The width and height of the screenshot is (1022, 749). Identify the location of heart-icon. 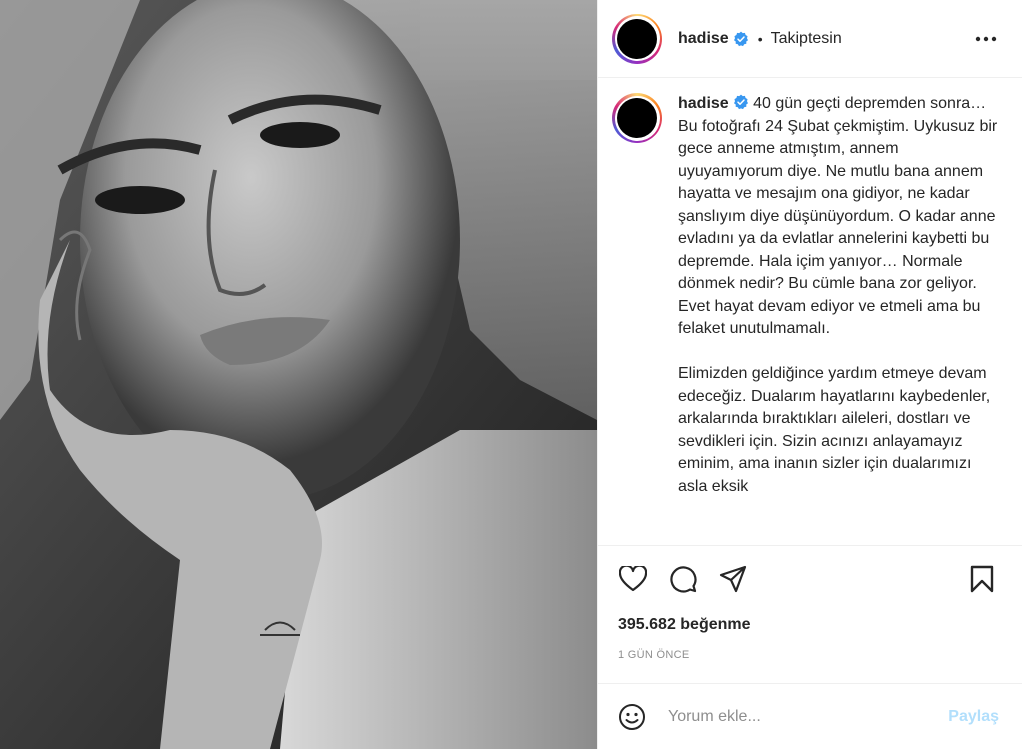
(633, 579).